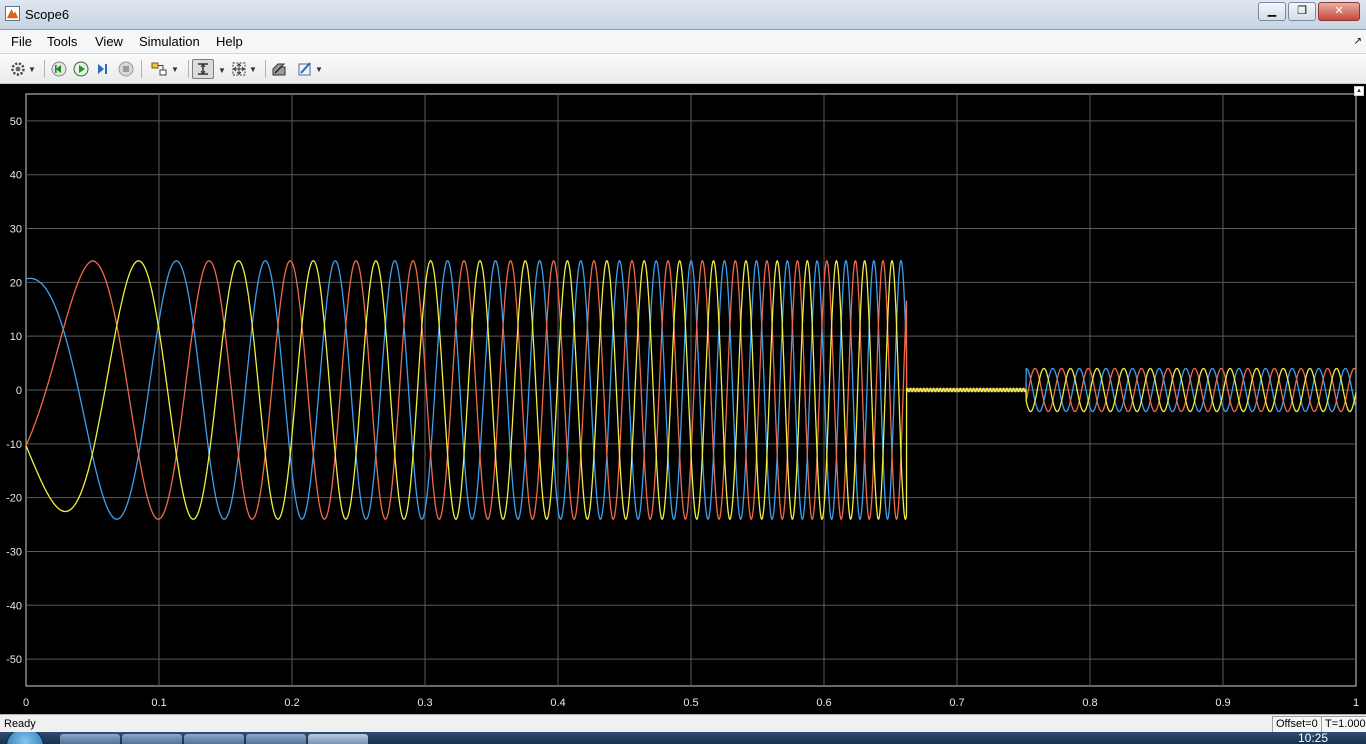  What do you see at coordinates (14, 552) in the screenshot?
I see `y-tick-label: -30` at bounding box center [14, 552].